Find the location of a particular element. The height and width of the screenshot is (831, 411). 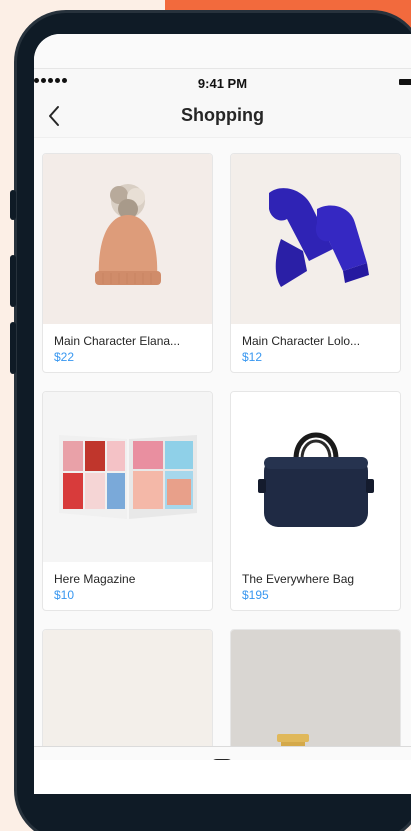

product-name: The Everywhere Bag is located at coordinates (298, 579).